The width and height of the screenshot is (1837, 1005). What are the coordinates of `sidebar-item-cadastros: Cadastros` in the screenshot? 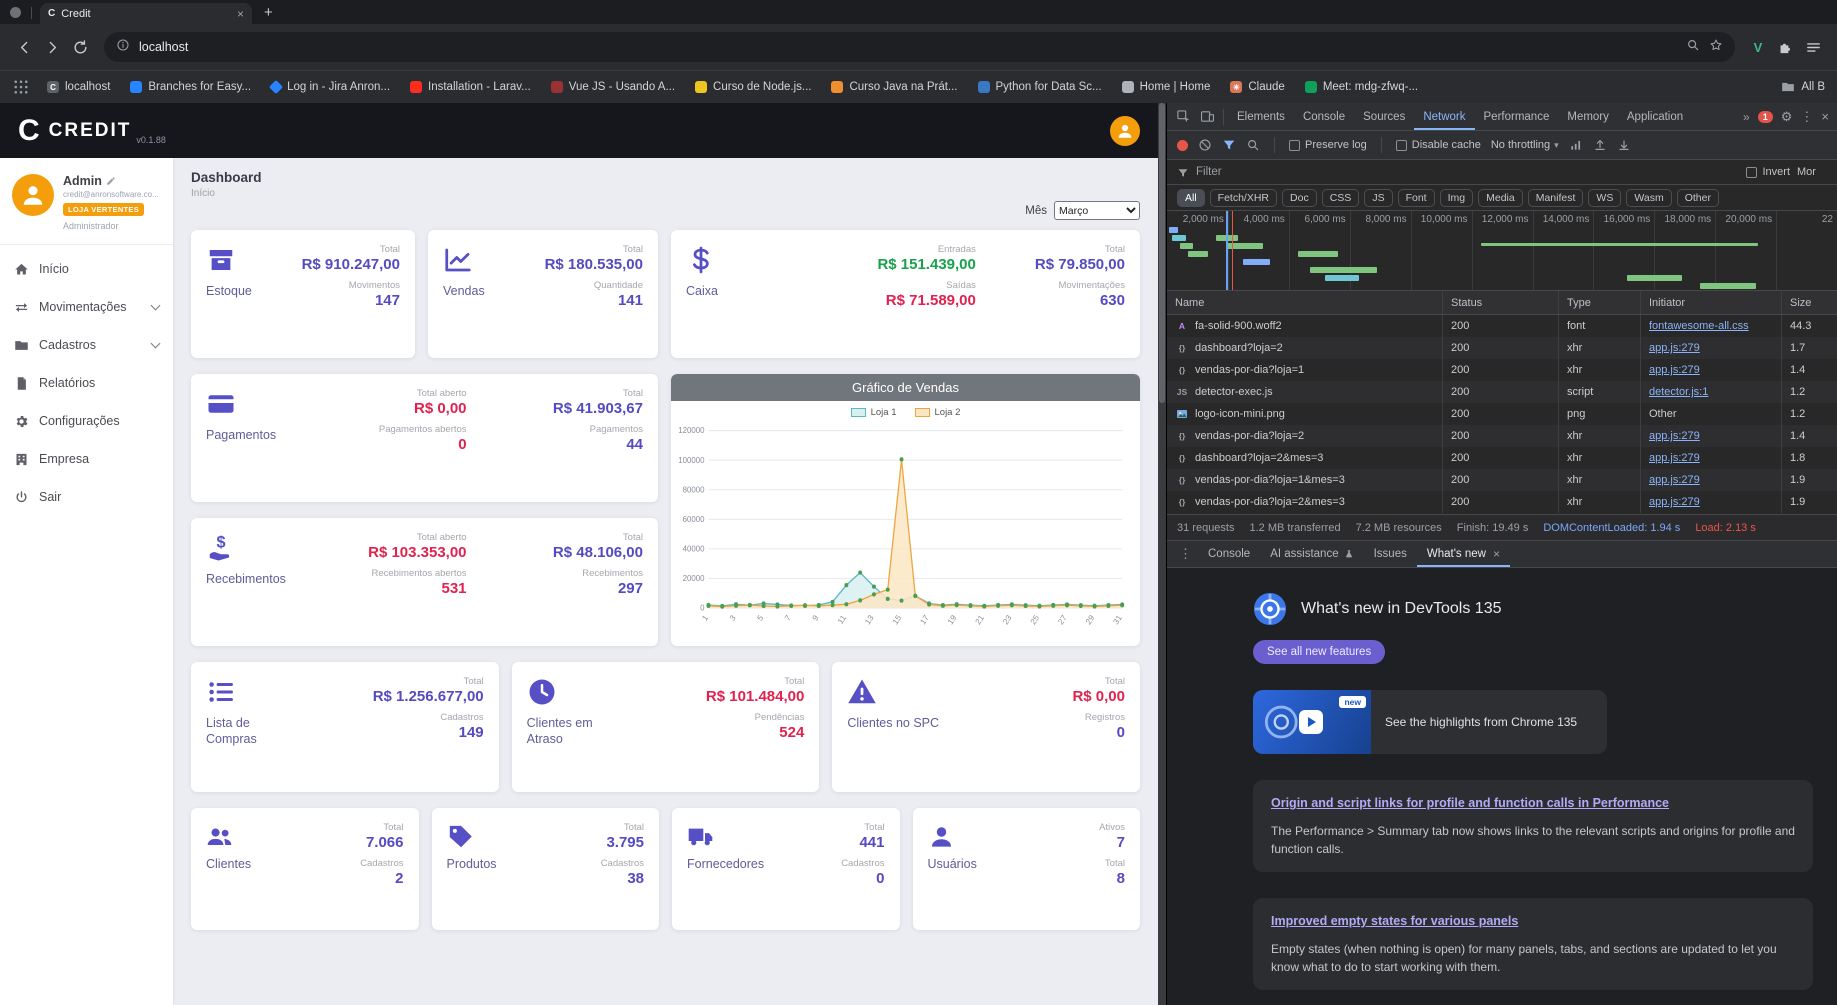 It's located at (86, 345).